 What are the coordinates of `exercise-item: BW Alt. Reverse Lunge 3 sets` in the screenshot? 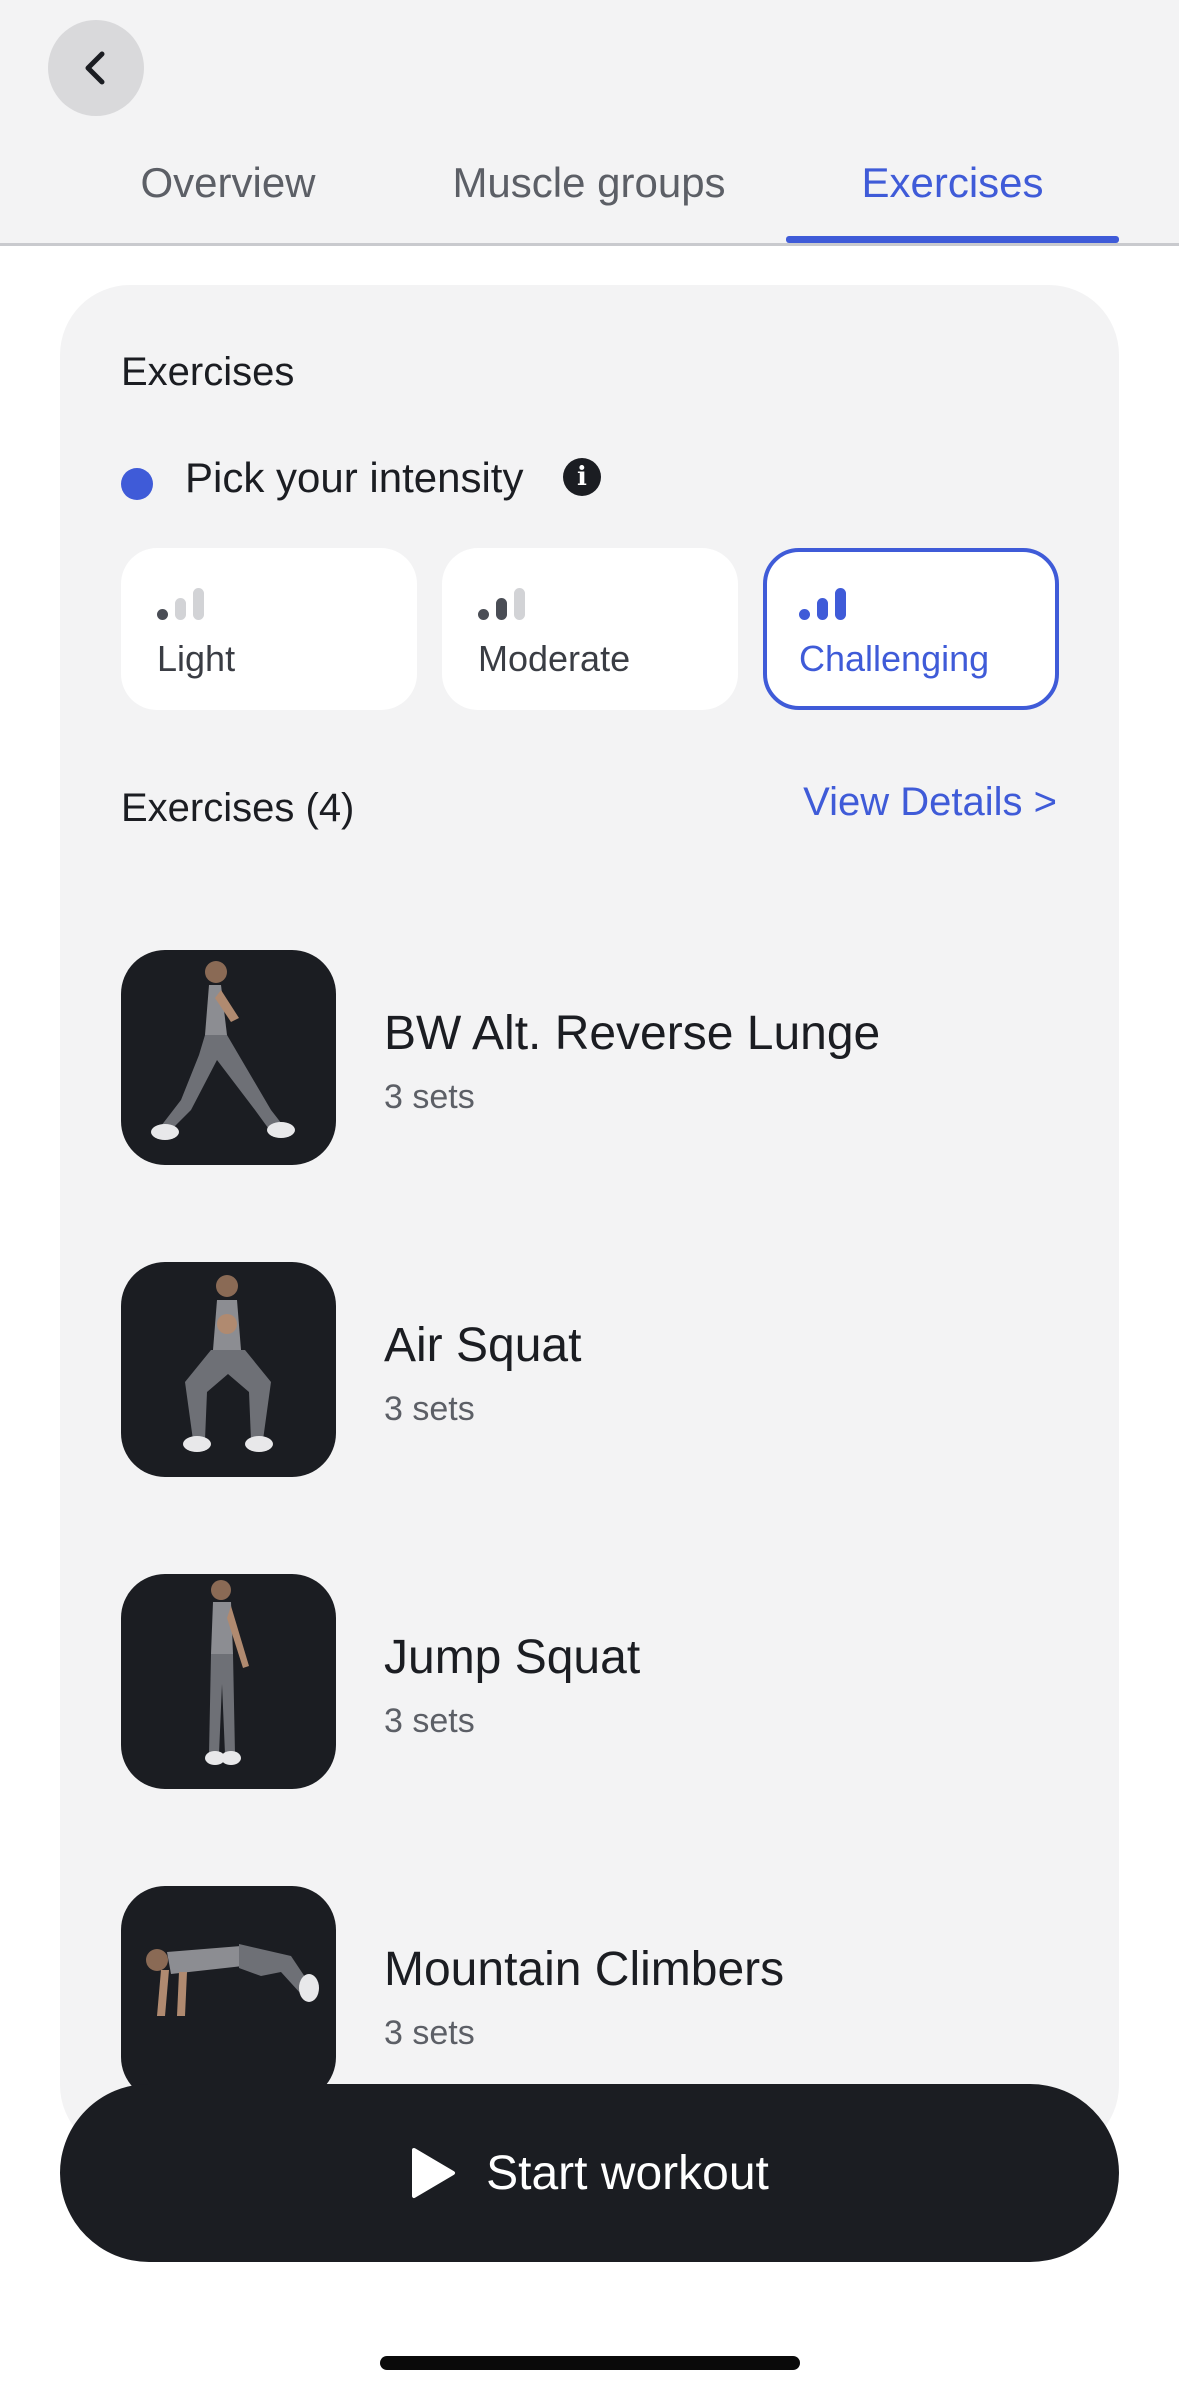 It's located at (591, 1058).